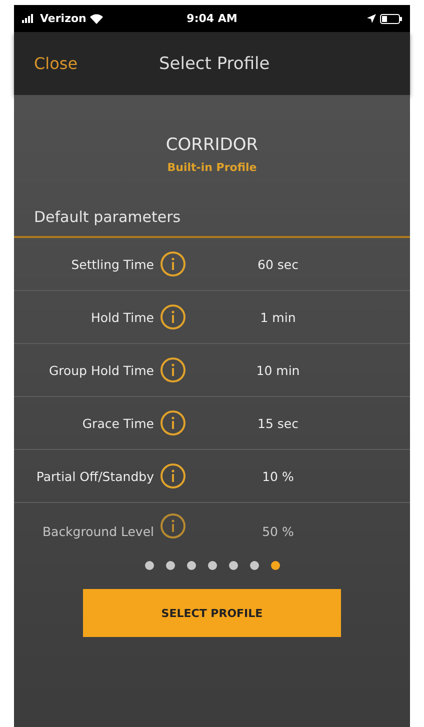 This screenshot has height=727, width=424. I want to click on parameter-value: 10 %, so click(278, 476).